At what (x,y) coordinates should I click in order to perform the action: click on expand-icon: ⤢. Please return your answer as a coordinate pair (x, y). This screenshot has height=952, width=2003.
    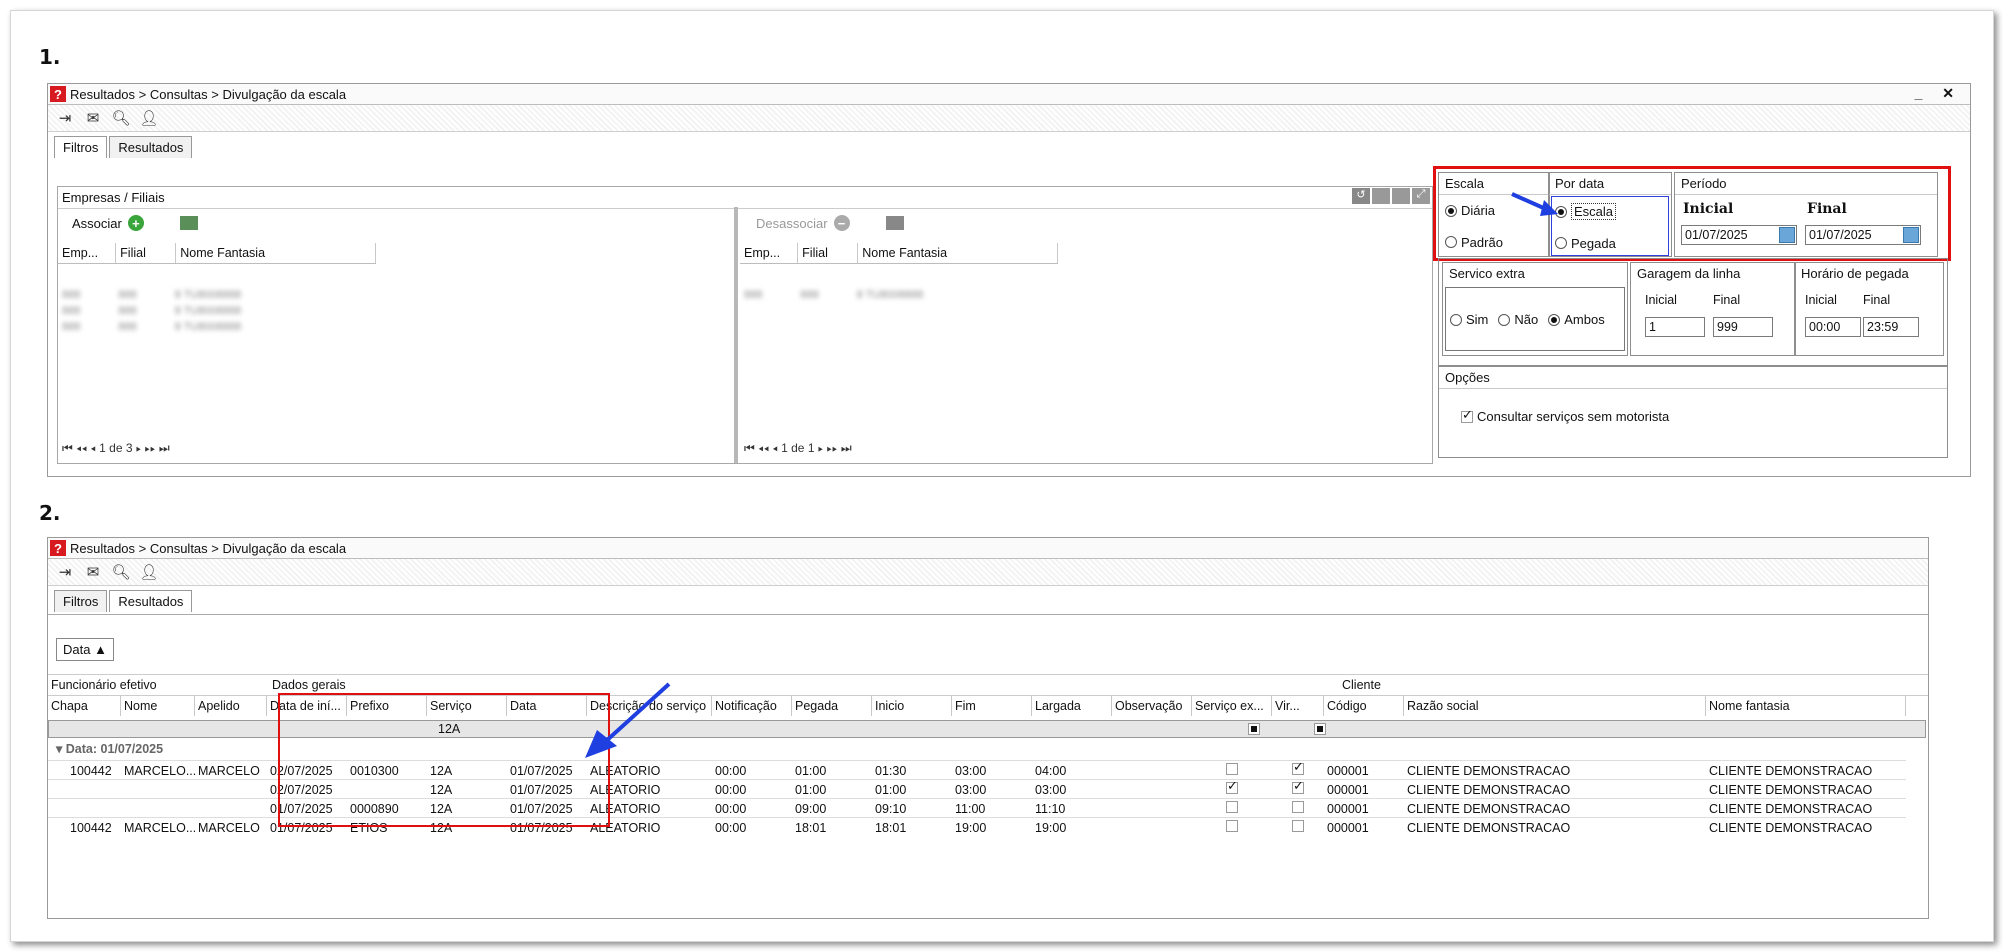
    Looking at the image, I should click on (1421, 196).